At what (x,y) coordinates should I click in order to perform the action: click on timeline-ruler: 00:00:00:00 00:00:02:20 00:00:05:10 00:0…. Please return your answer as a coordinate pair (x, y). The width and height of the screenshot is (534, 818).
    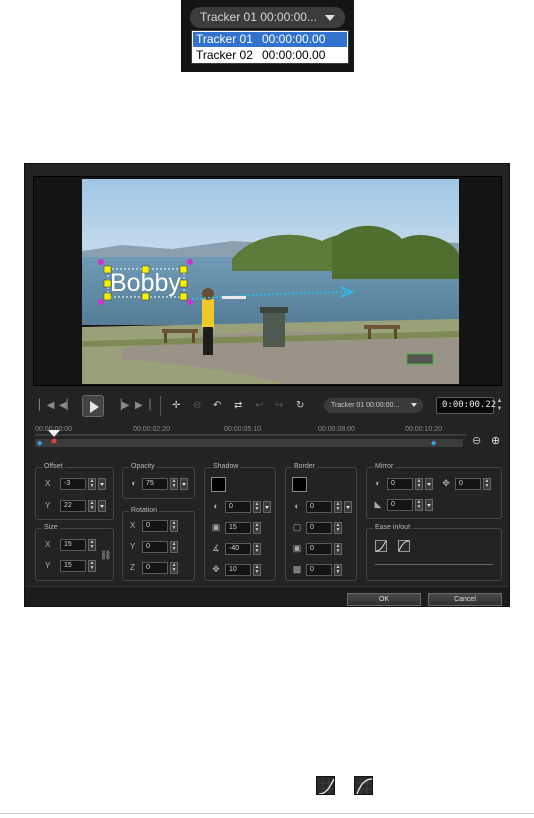
    Looking at the image, I should click on (251, 432).